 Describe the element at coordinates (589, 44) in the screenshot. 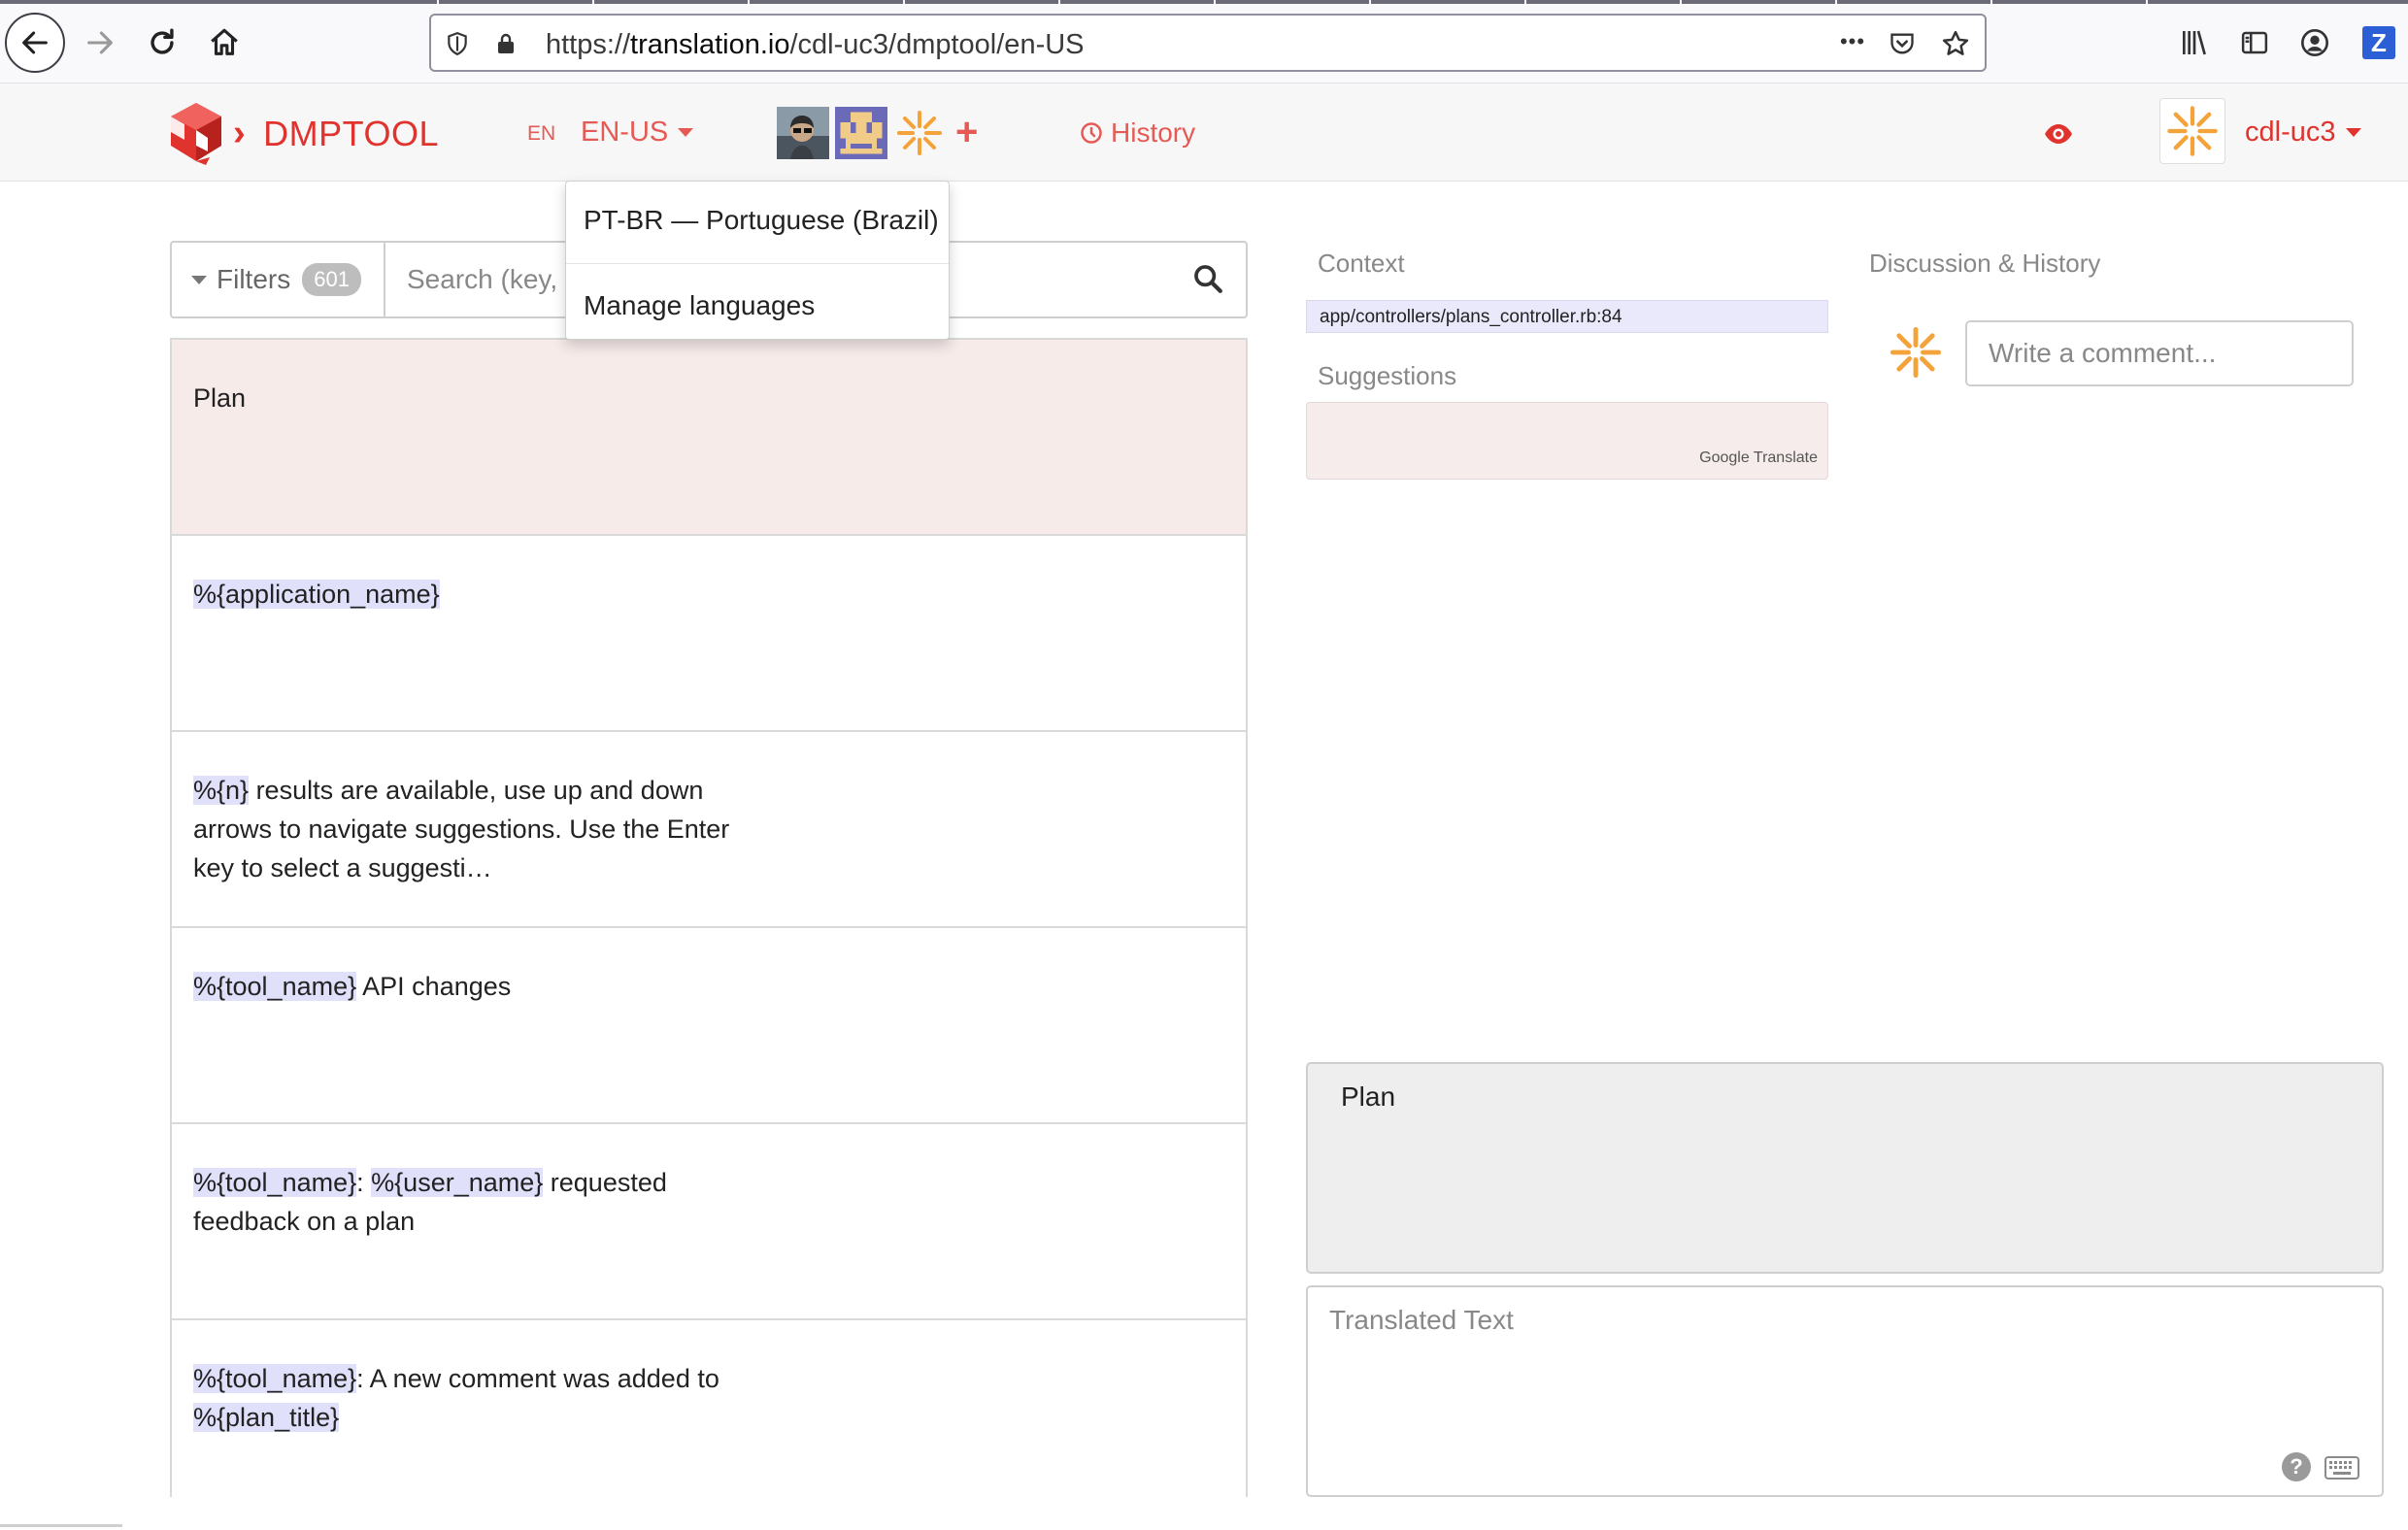

I see `url-prefix: https://` at that location.